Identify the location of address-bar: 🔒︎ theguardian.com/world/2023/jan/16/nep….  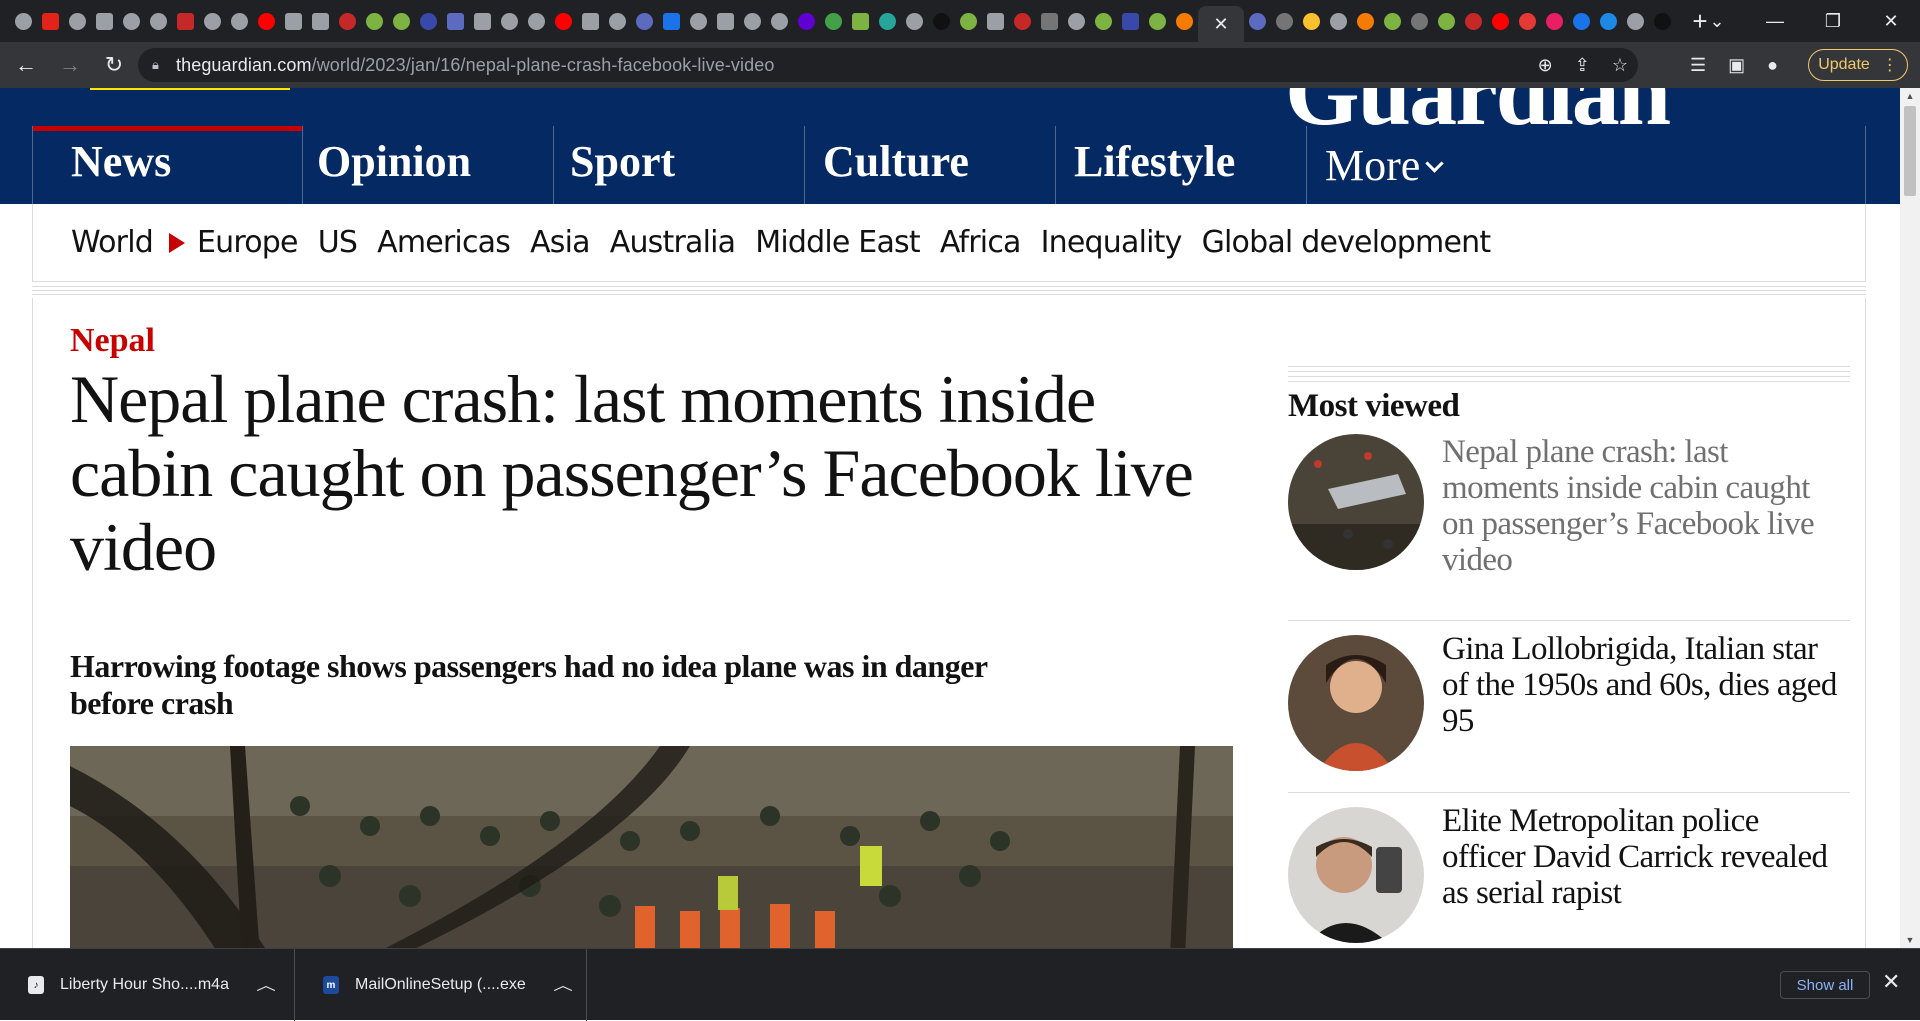
(888, 65).